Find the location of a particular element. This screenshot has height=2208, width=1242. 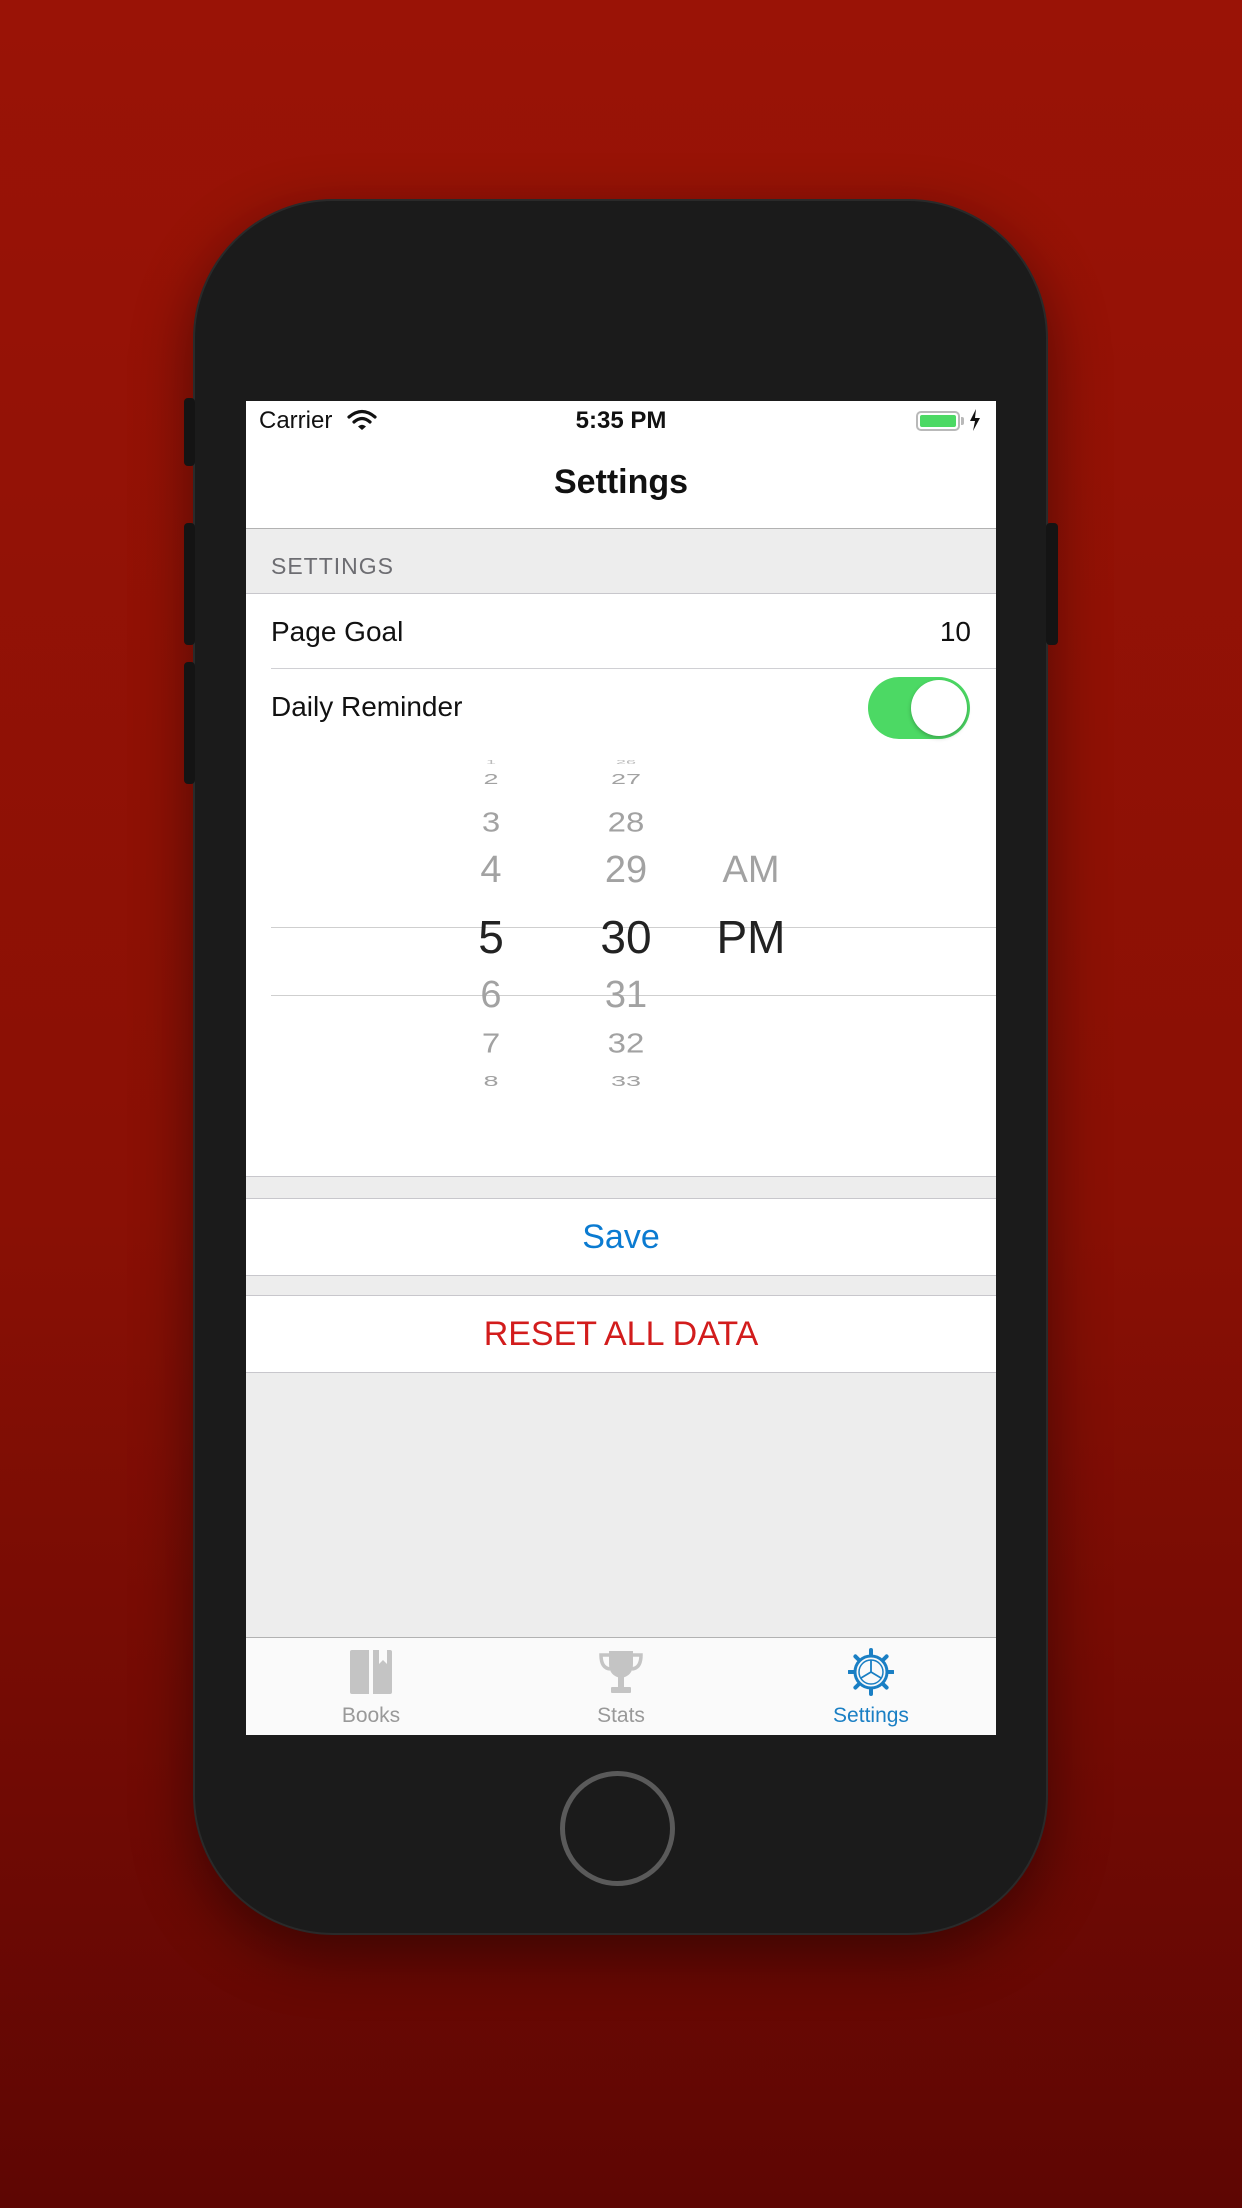

page-goal-value: 10 is located at coordinates (955, 632).